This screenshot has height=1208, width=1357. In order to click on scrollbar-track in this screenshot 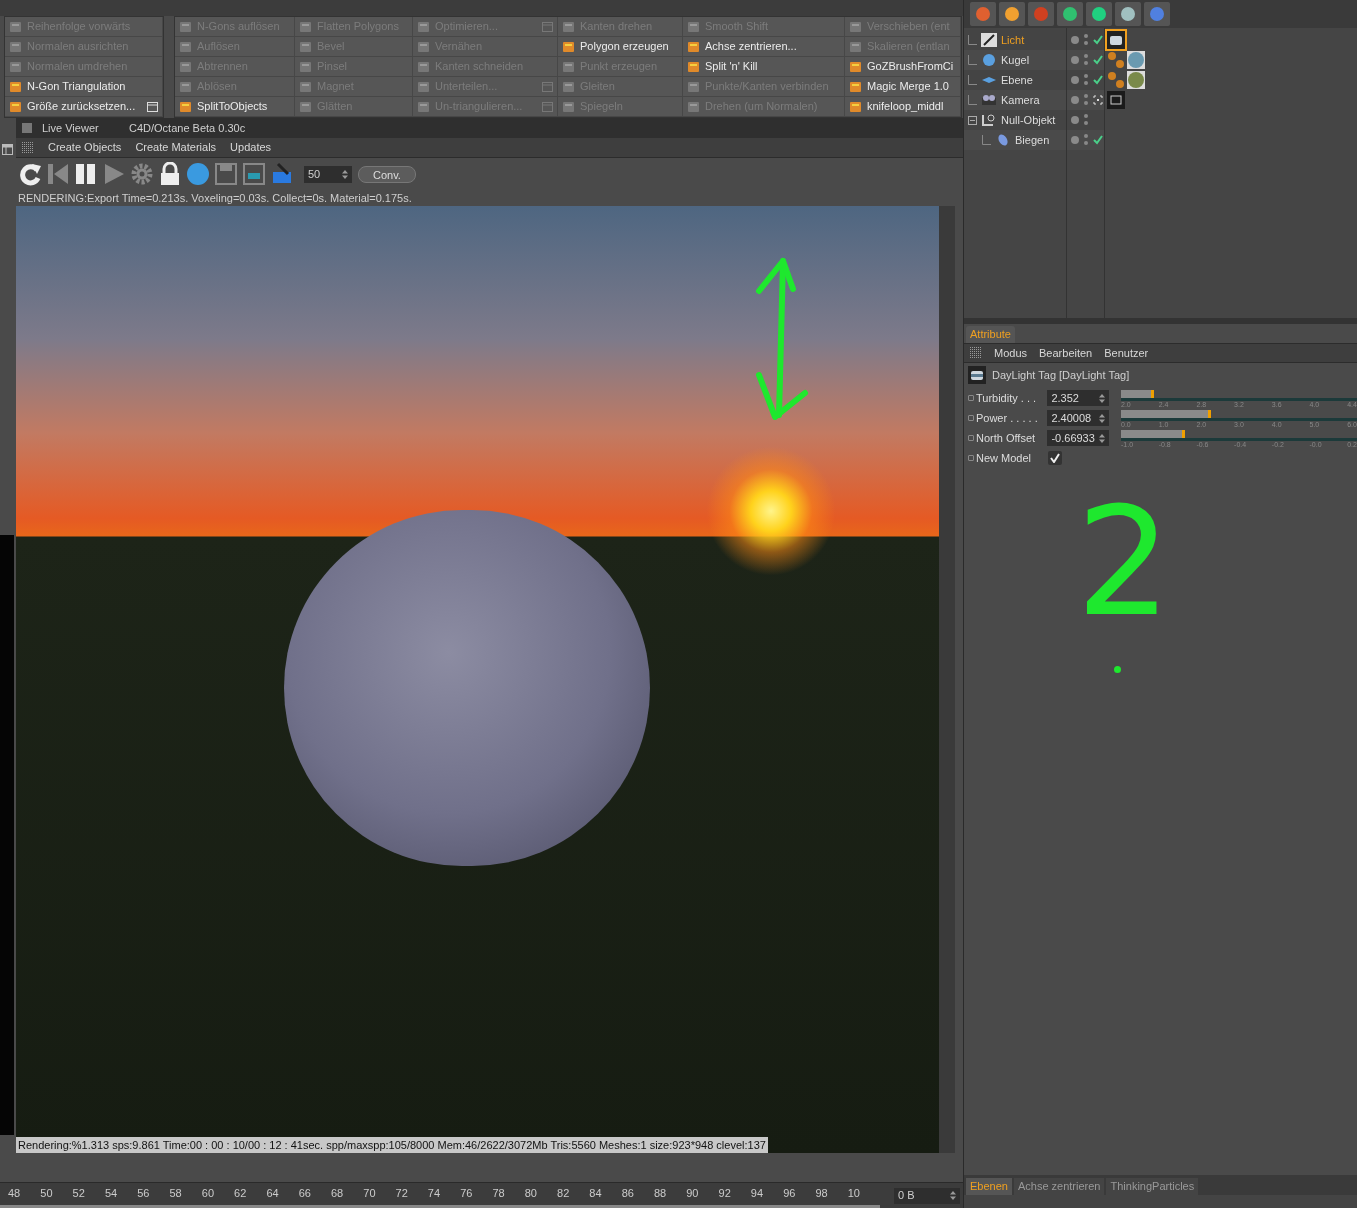, I will do `click(947, 679)`.